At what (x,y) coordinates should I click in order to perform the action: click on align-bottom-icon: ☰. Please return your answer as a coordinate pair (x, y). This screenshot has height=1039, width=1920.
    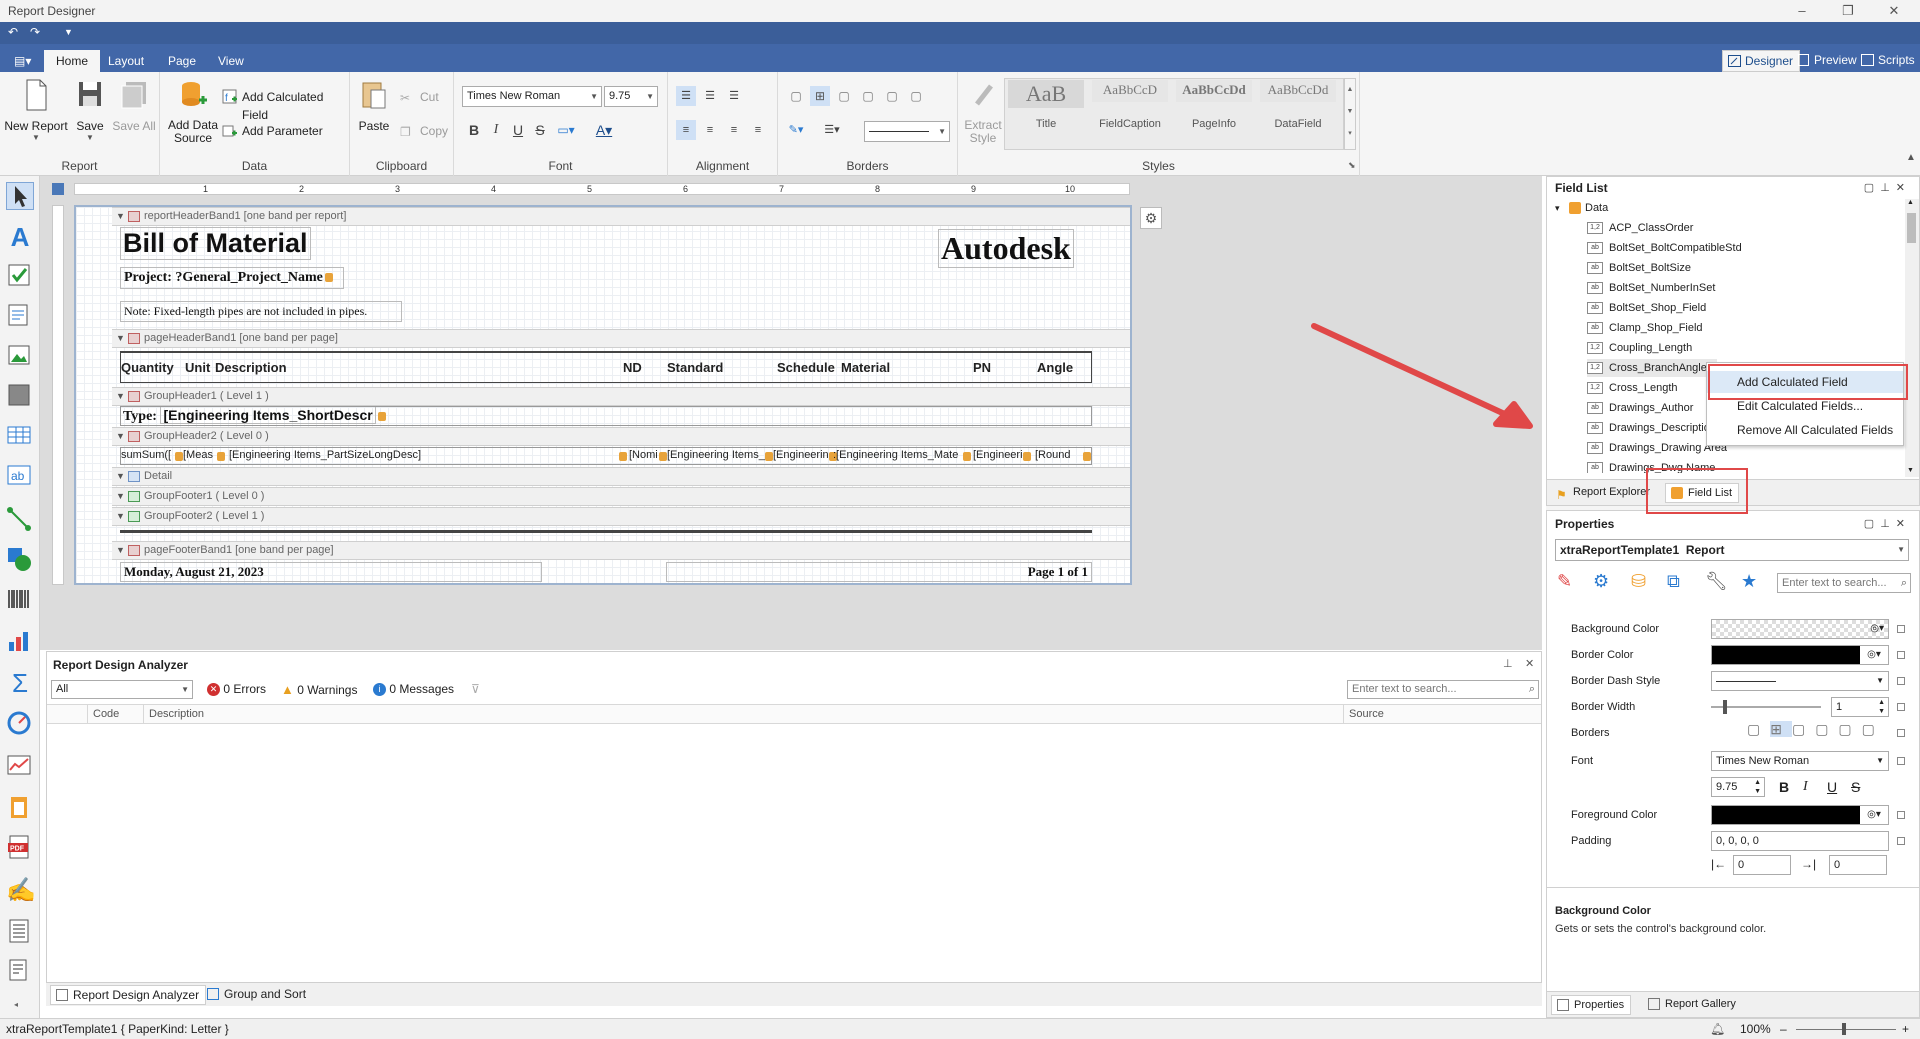
    Looking at the image, I should click on (734, 96).